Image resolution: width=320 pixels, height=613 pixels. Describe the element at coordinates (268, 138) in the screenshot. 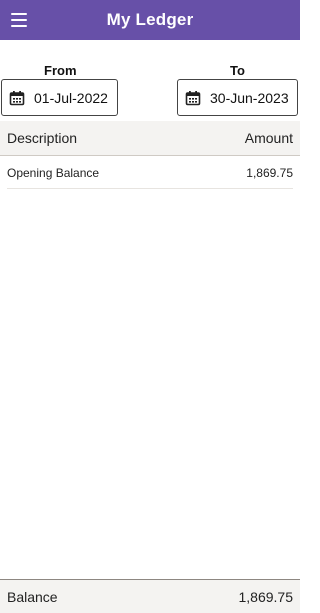

I see `column-header-amount: Amount` at that location.